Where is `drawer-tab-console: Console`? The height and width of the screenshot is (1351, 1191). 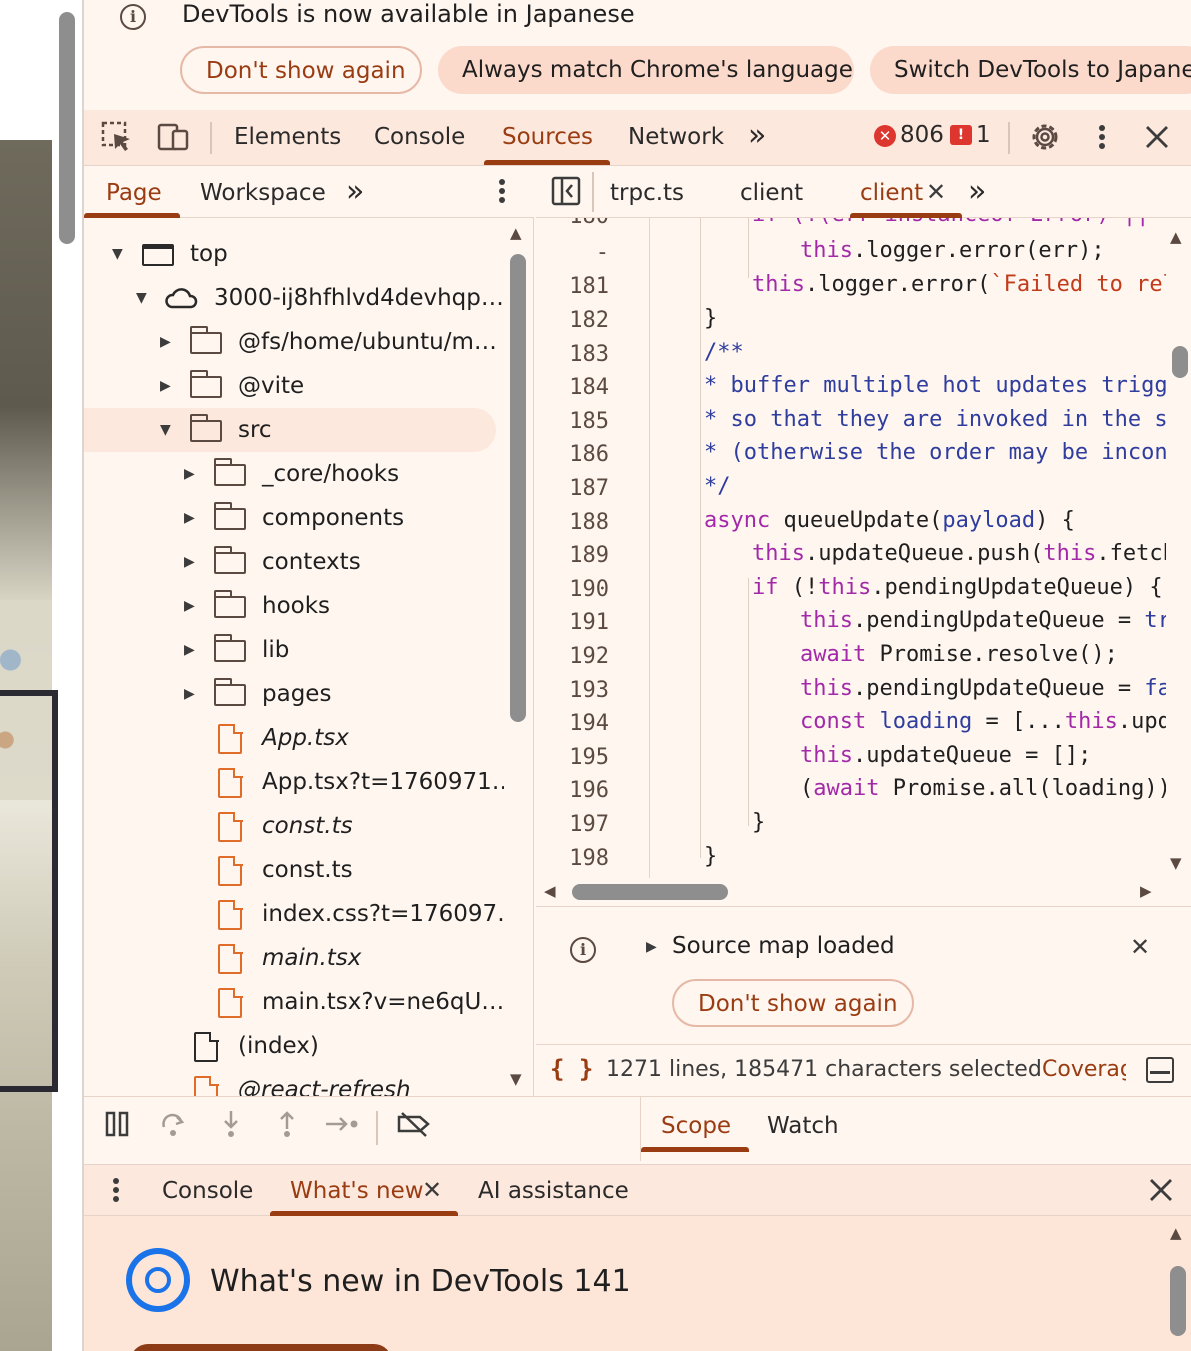
drawer-tab-console: Console is located at coordinates (207, 1191).